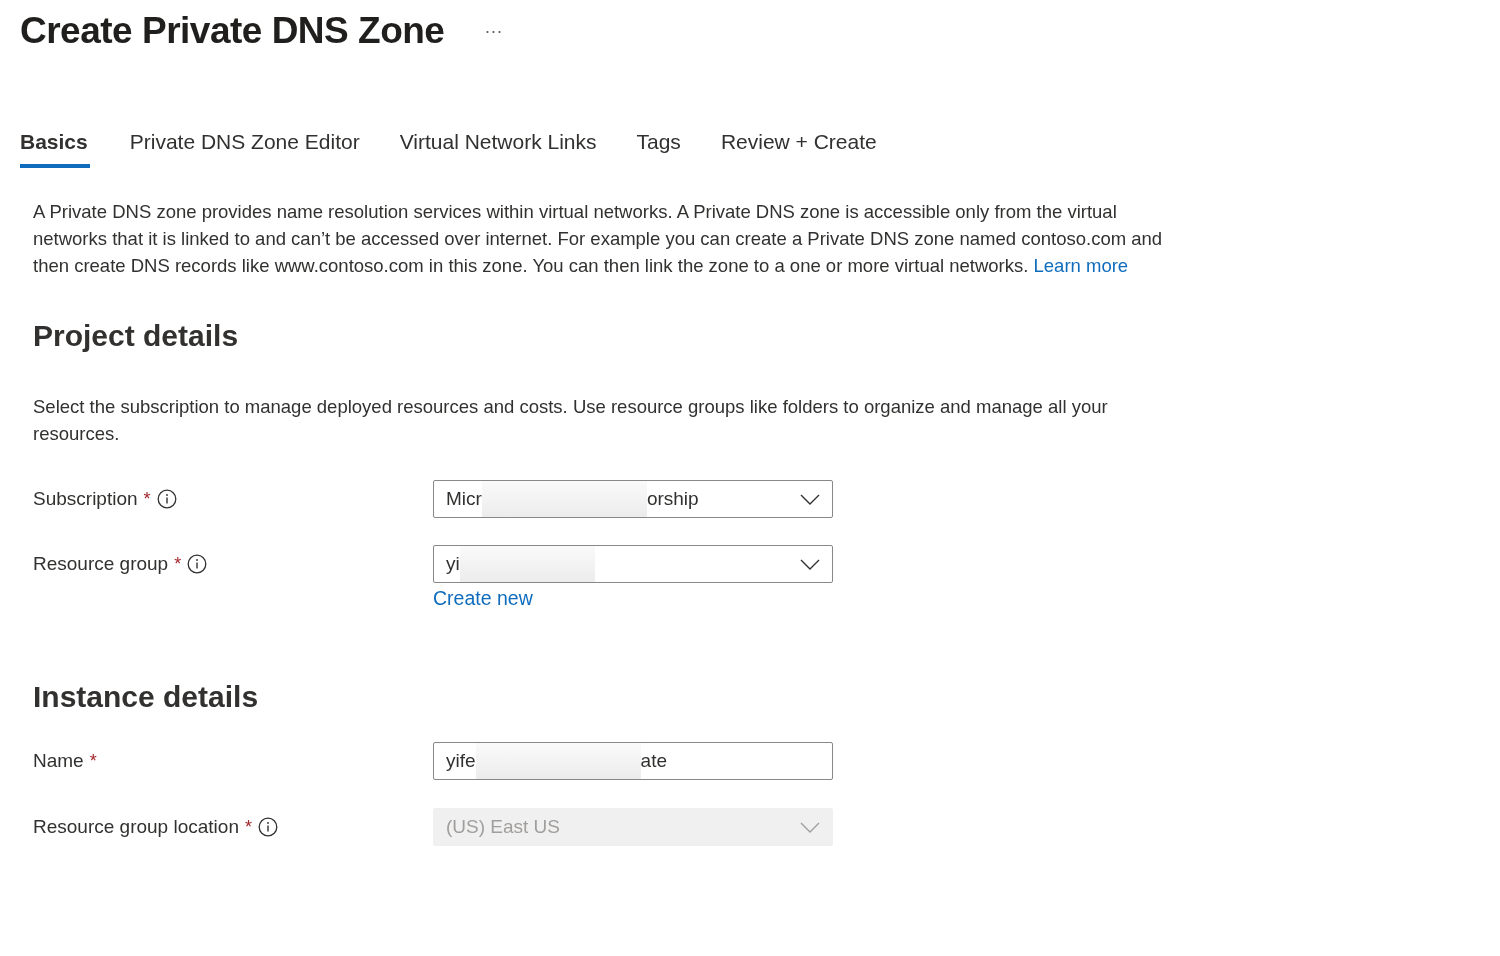  What do you see at coordinates (55, 147) in the screenshot?
I see `tab: Basics` at bounding box center [55, 147].